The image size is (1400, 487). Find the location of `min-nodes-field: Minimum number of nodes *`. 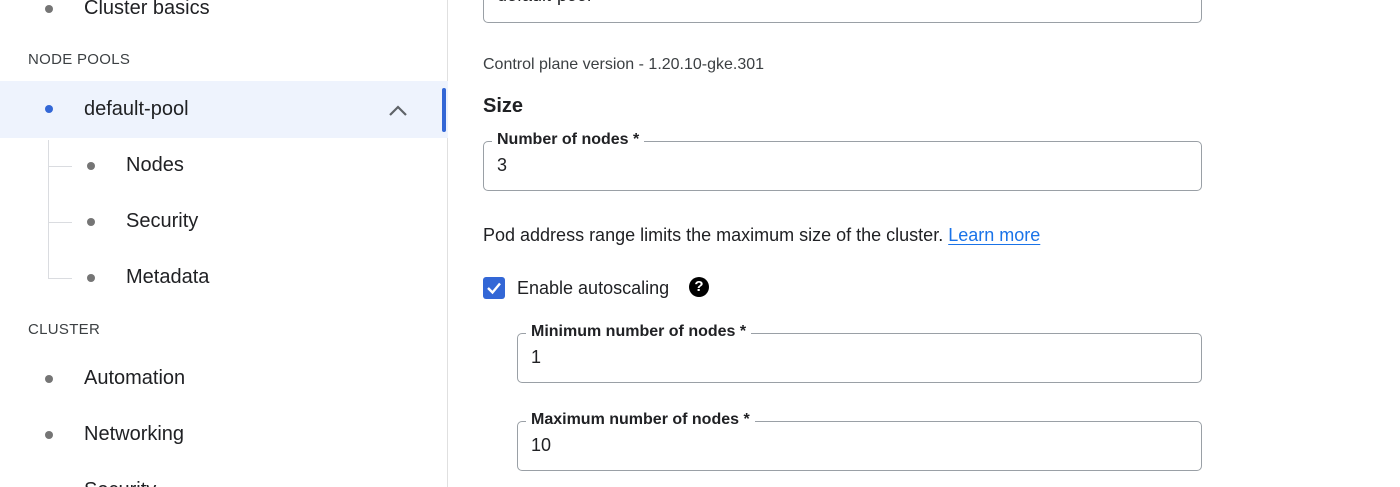

min-nodes-field: Minimum number of nodes * is located at coordinates (859, 353).